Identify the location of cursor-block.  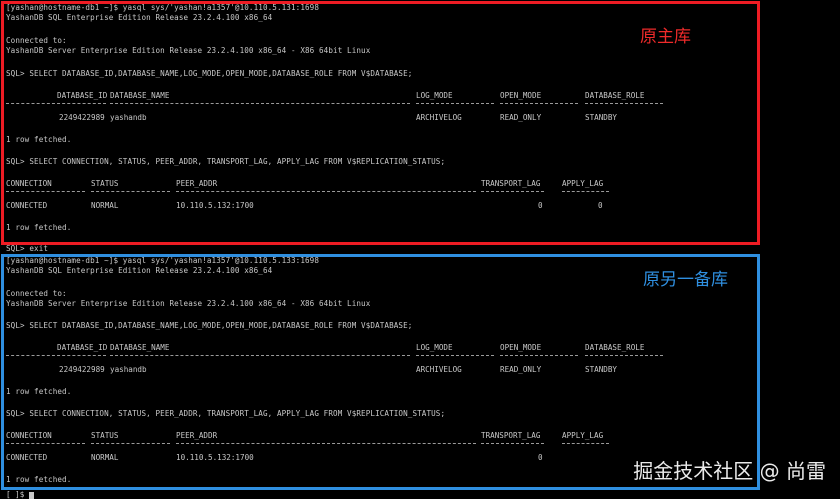
(31, 495).